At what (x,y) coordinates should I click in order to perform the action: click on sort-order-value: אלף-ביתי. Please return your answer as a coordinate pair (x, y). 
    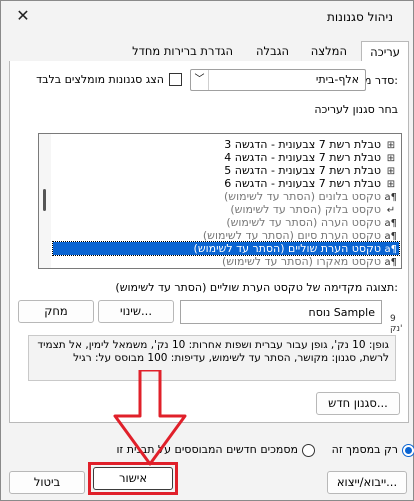
    Looking at the image, I should click on (337, 79).